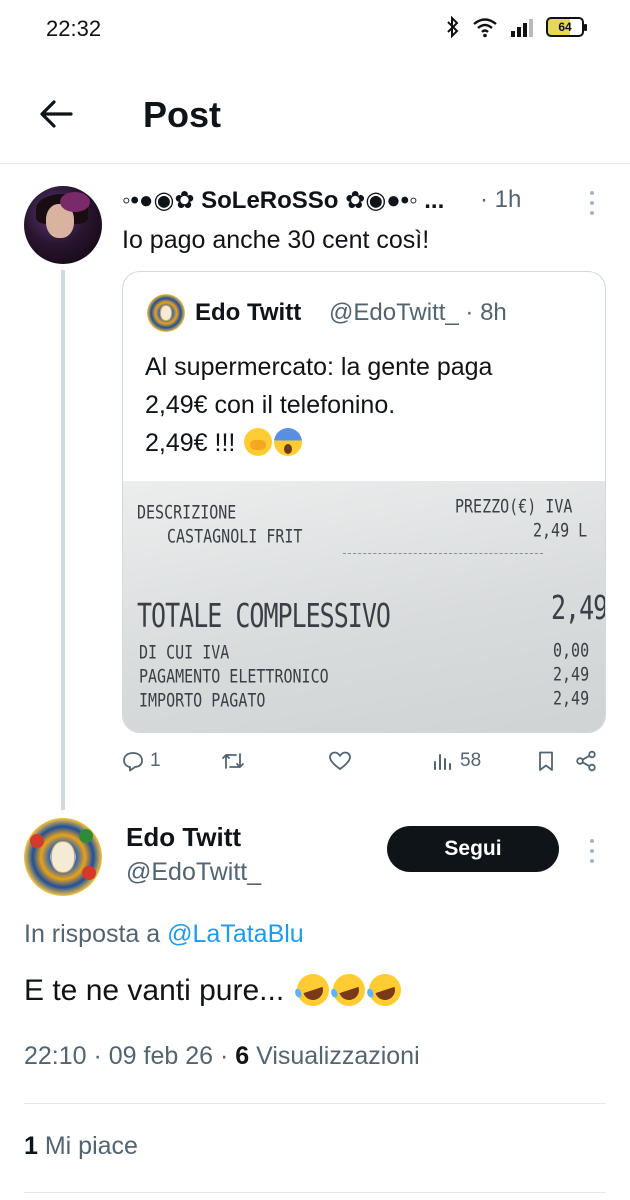  What do you see at coordinates (315, 117) in the screenshot?
I see `top-header: Post` at bounding box center [315, 117].